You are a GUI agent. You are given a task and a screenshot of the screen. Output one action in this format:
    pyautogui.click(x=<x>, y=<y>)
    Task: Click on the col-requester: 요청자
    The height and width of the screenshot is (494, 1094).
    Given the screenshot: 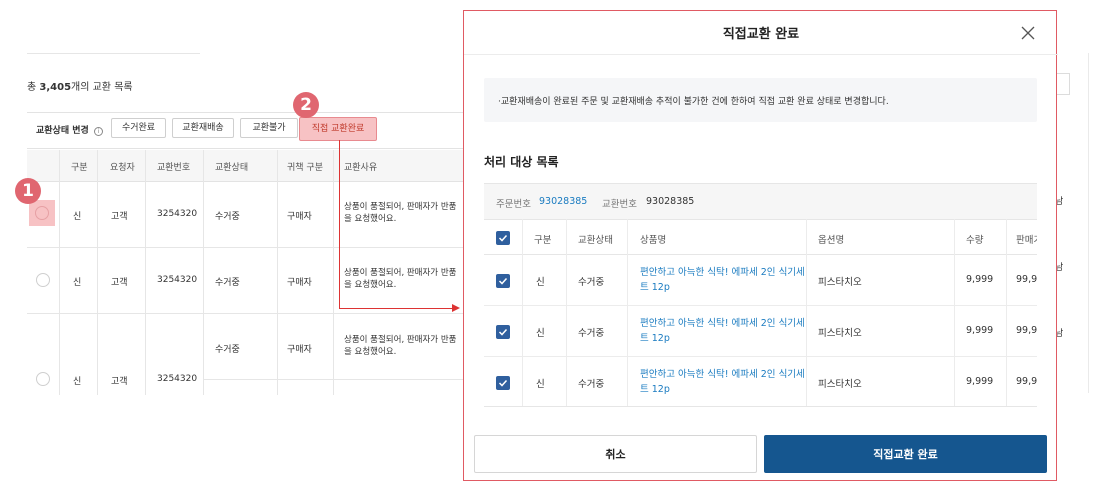 What is the action you would take?
    pyautogui.click(x=122, y=168)
    